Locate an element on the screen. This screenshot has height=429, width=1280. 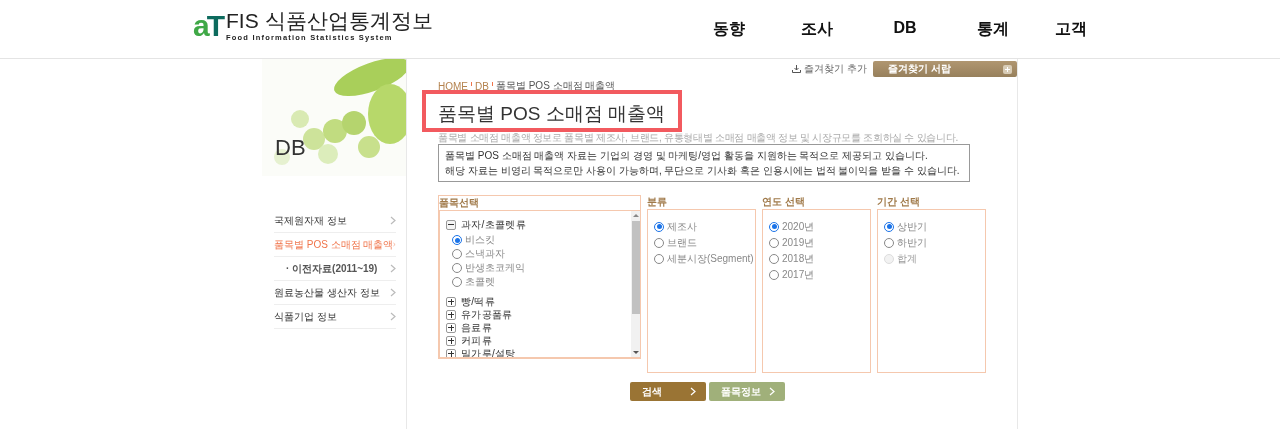
option-label: 하반기 is located at coordinates (912, 242).